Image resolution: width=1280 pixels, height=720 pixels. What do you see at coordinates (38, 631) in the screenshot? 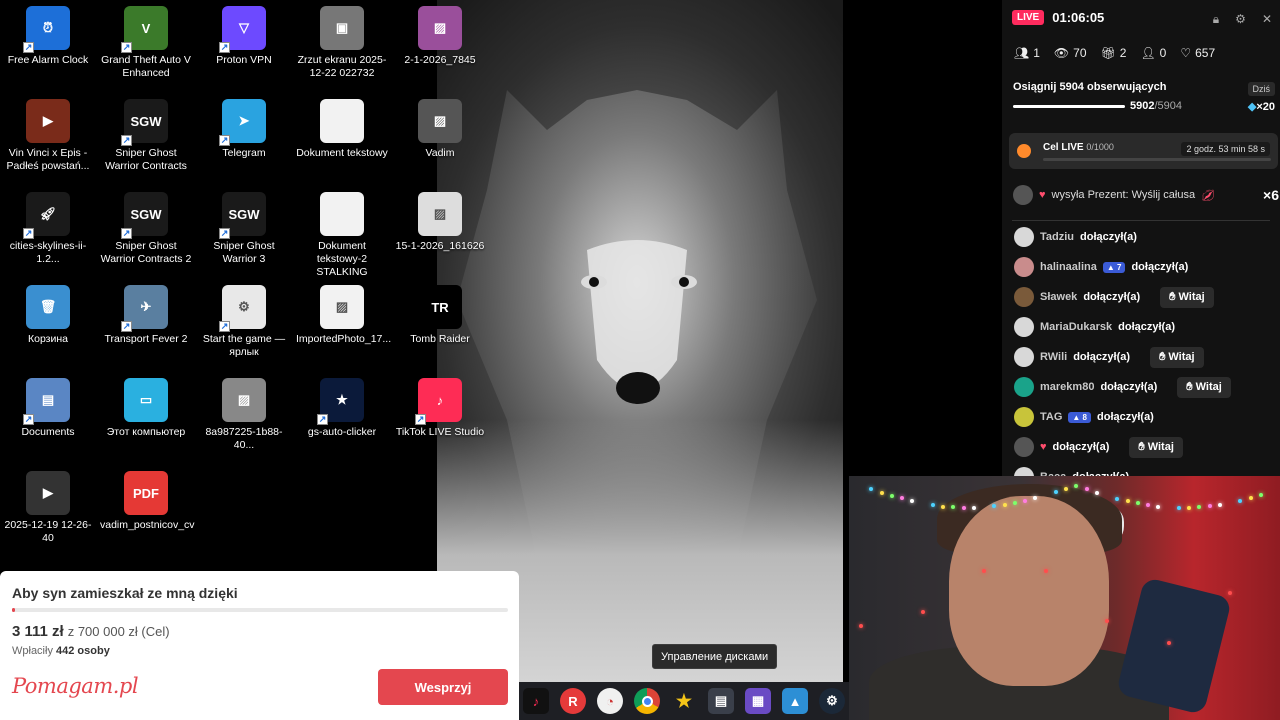
I see `raised-amount: 3 111 zł` at bounding box center [38, 631].